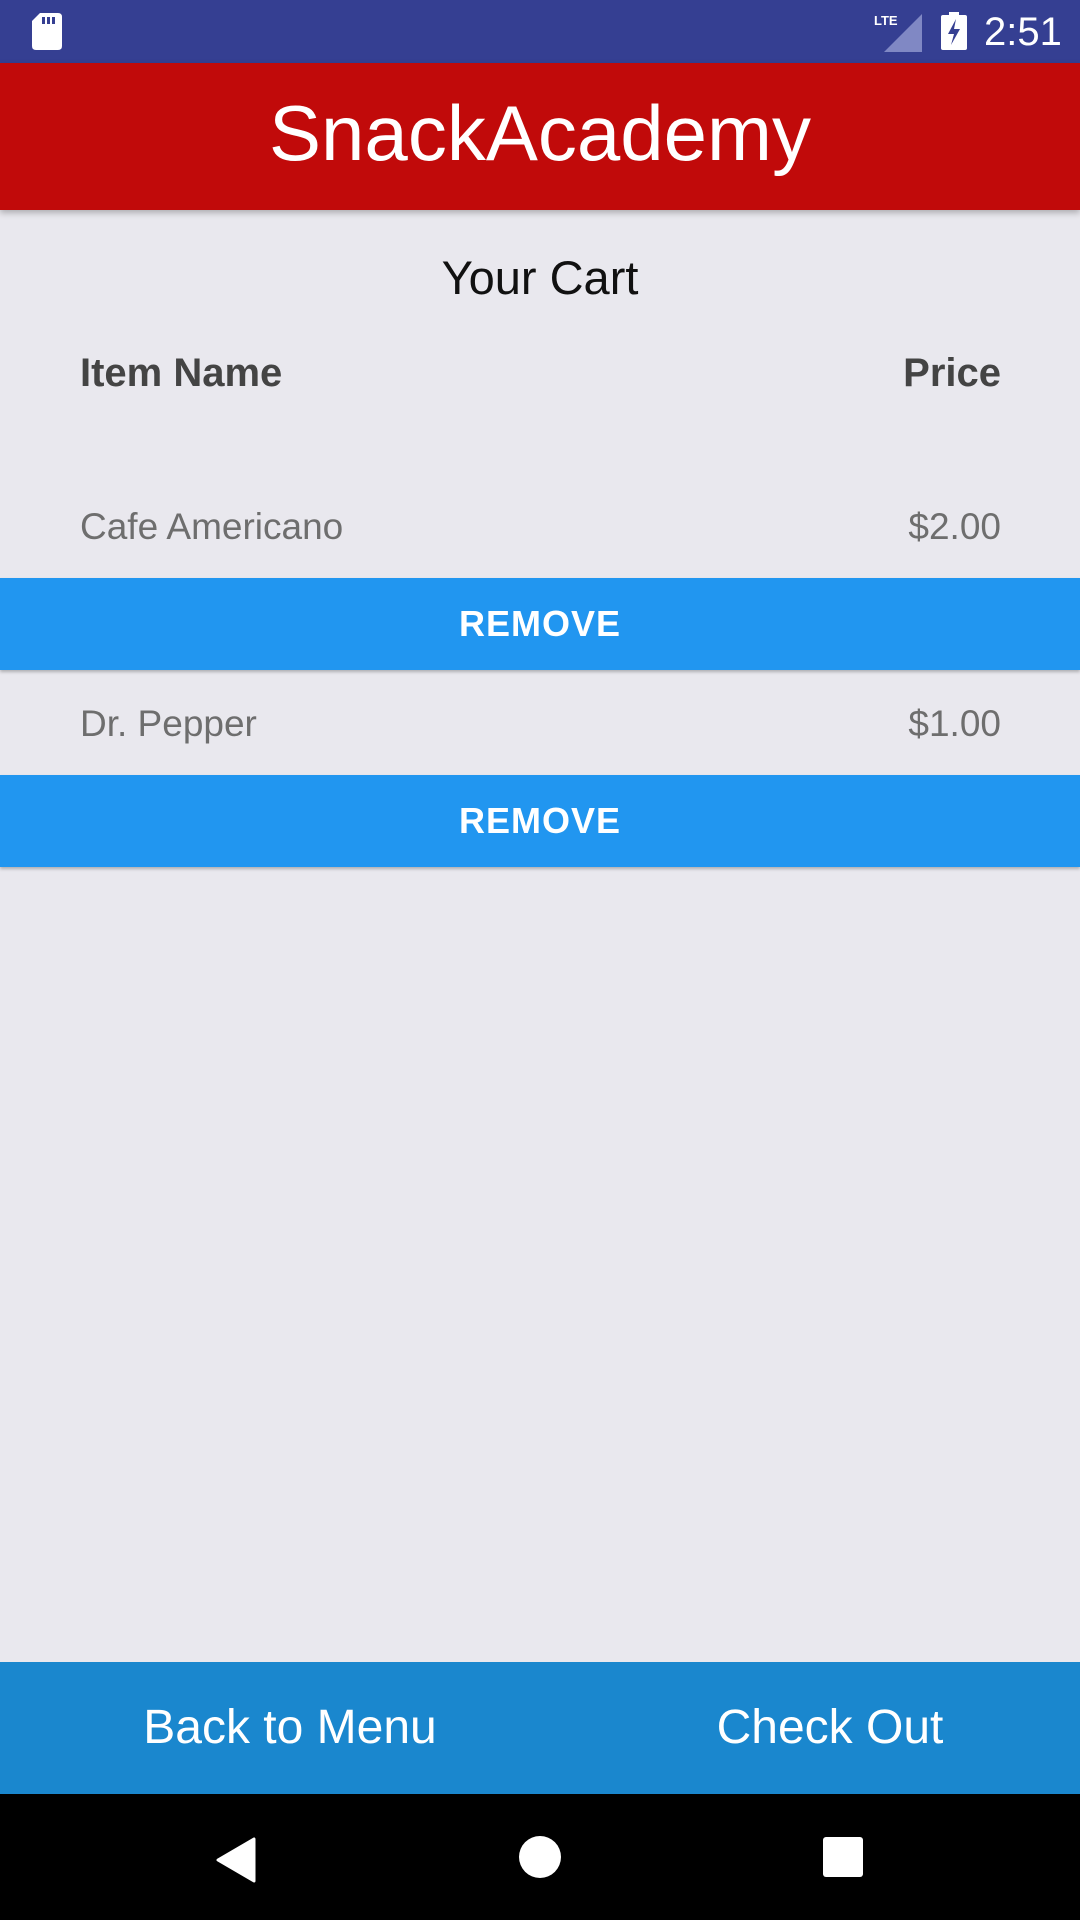 The width and height of the screenshot is (1080, 1920). I want to click on cart-title: Your Cart, so click(540, 277).